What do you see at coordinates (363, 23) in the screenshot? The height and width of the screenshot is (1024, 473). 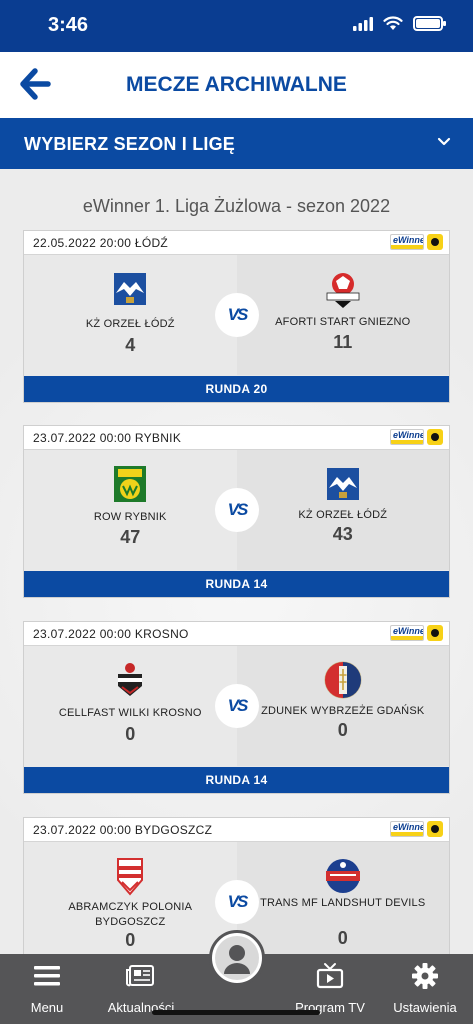 I see `signal-icon` at bounding box center [363, 23].